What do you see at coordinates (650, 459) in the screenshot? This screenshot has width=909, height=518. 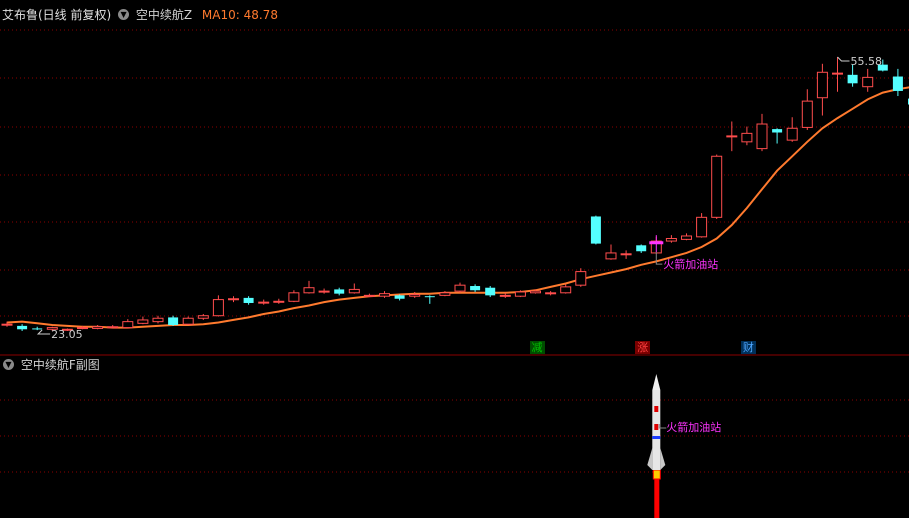 I see `rocket-fin-left` at bounding box center [650, 459].